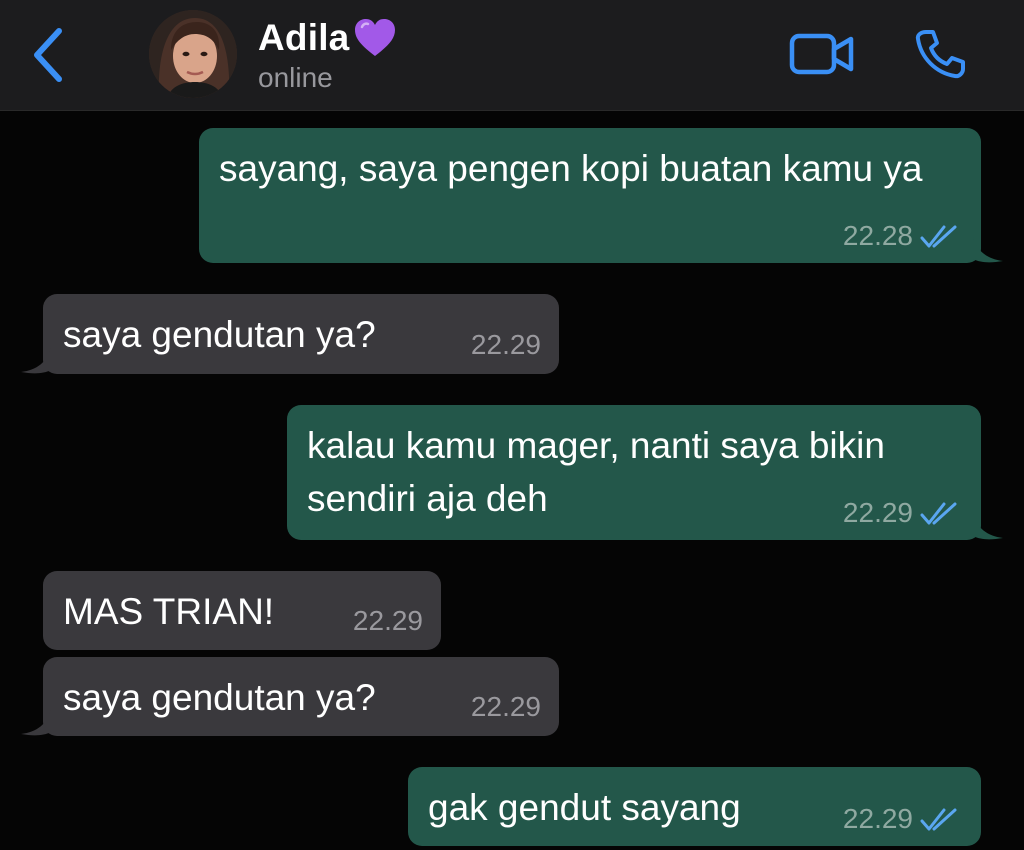  Describe the element at coordinates (242, 610) in the screenshot. I see `message-bubble-incoming: MAS TRIAN! 22.29` at that location.